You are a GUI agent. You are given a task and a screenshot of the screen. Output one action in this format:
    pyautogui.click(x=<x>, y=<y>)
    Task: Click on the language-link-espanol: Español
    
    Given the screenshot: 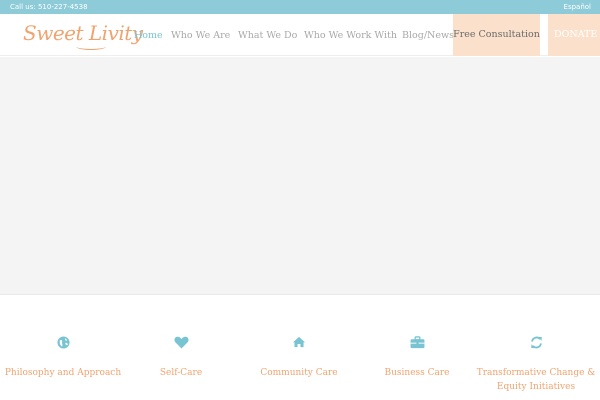 What is the action you would take?
    pyautogui.click(x=577, y=7)
    